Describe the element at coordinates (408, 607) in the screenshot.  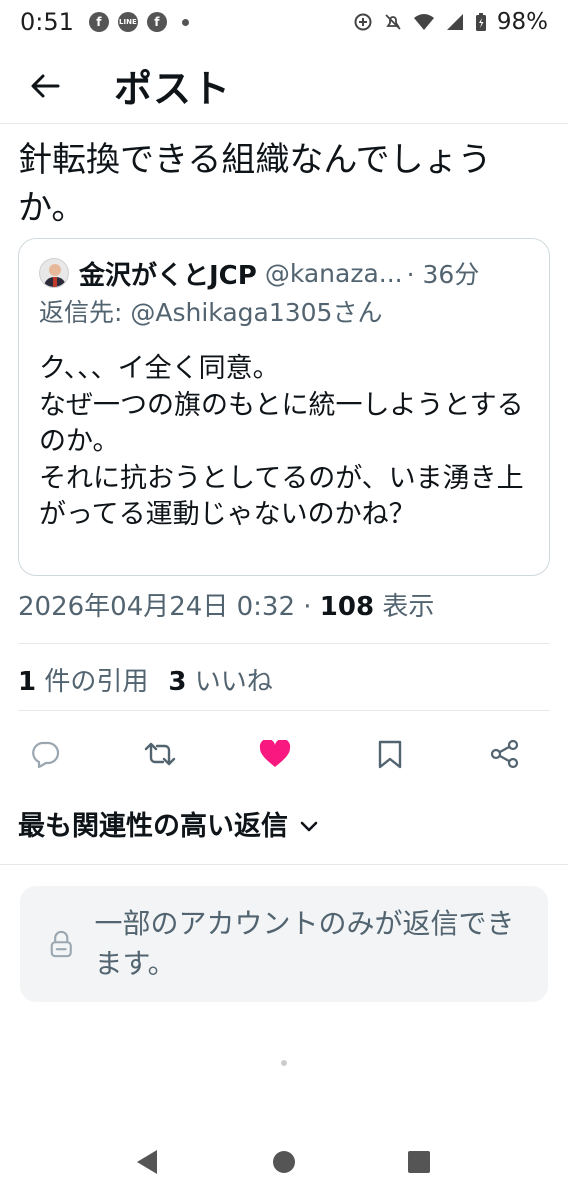
I see `views-label: 表示` at that location.